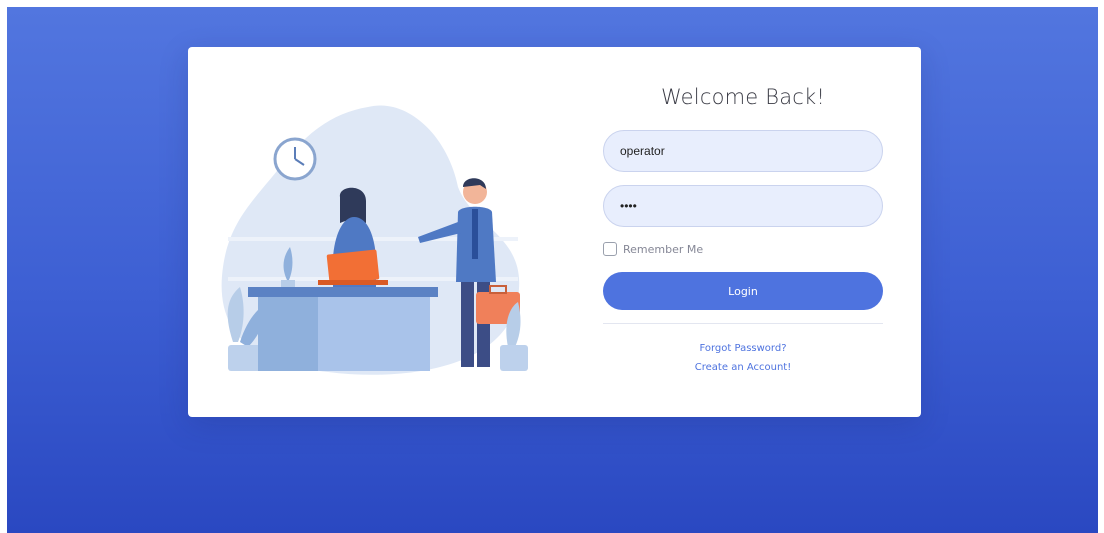 Image resolution: width=1104 pixels, height=533 pixels. Describe the element at coordinates (743, 206) in the screenshot. I see `password-input` at that location.